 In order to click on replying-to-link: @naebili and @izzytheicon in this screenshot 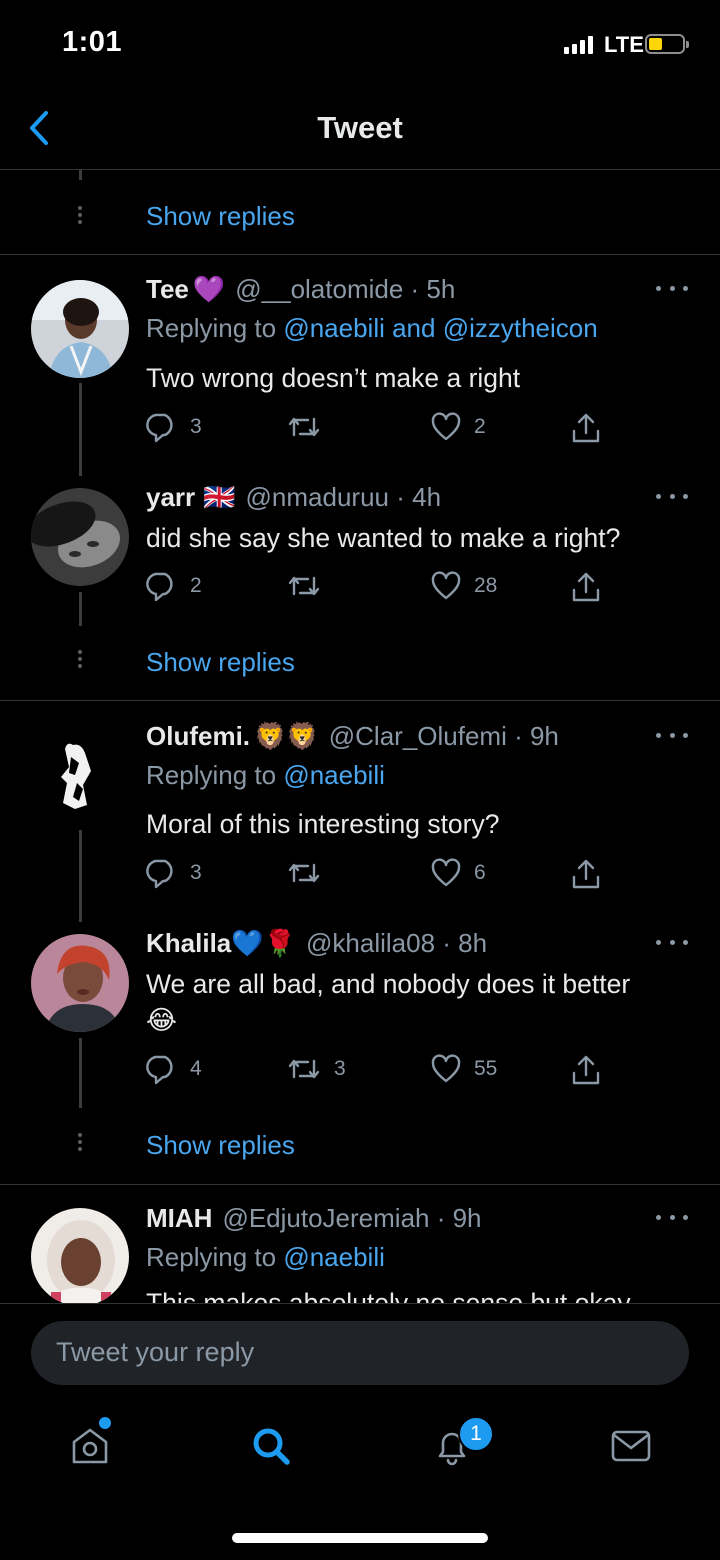, I will do `click(440, 328)`.